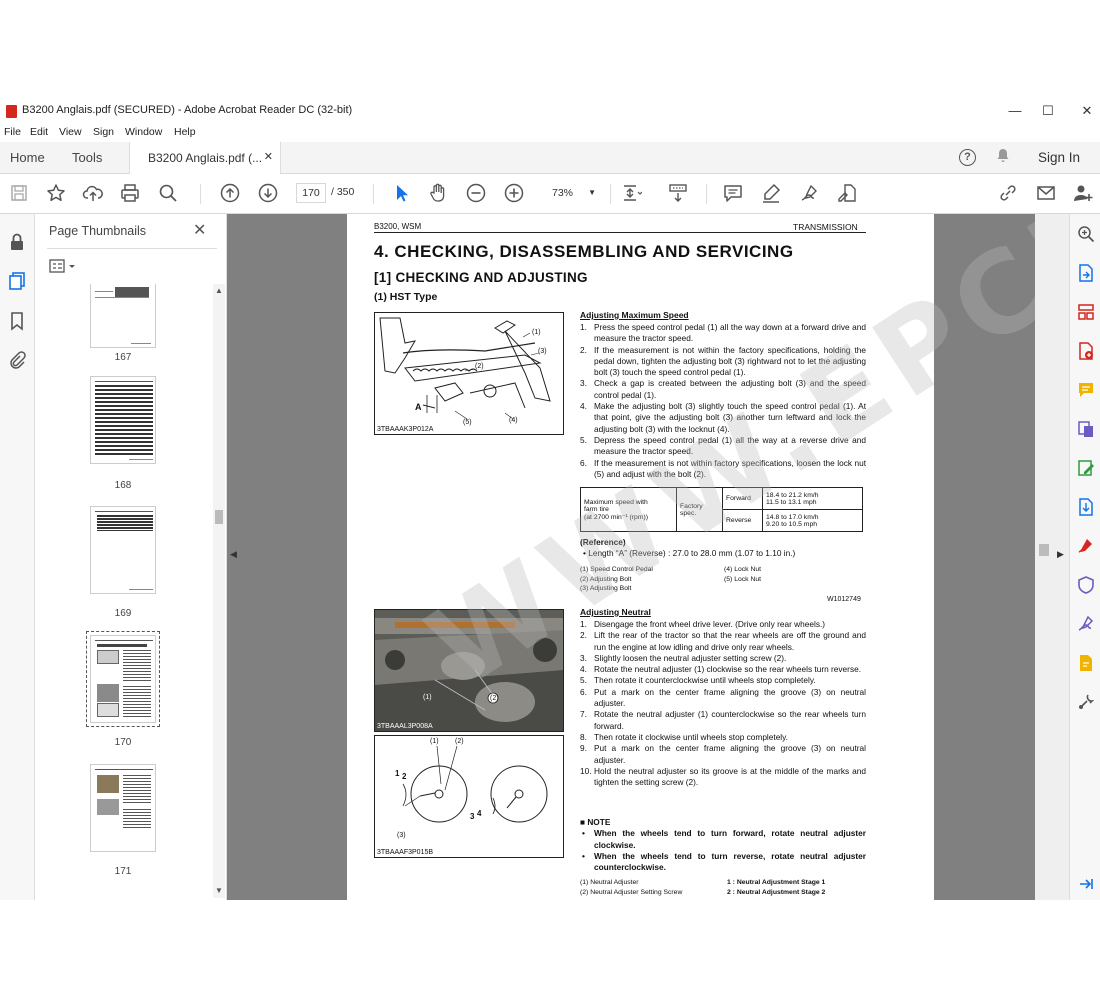  I want to click on add-user-icon, so click(1083, 193).